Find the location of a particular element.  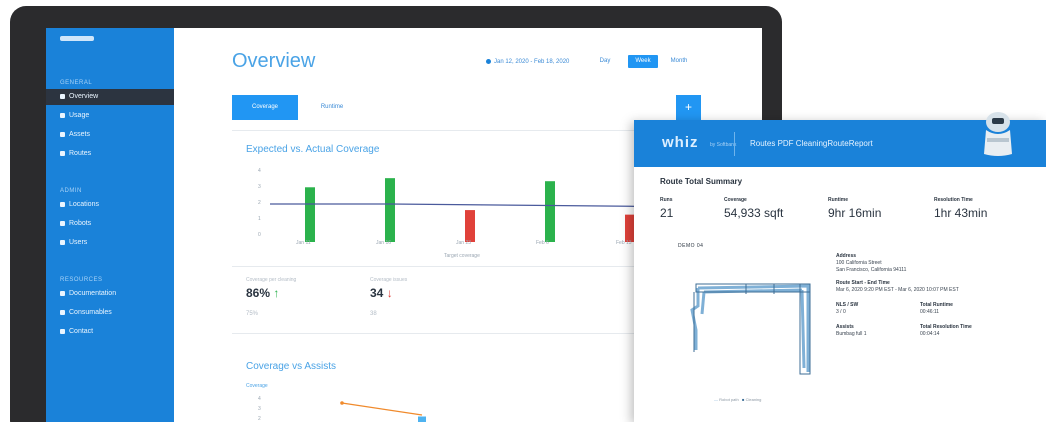

sidebar-item-documentation: Documentation is located at coordinates (110, 294).